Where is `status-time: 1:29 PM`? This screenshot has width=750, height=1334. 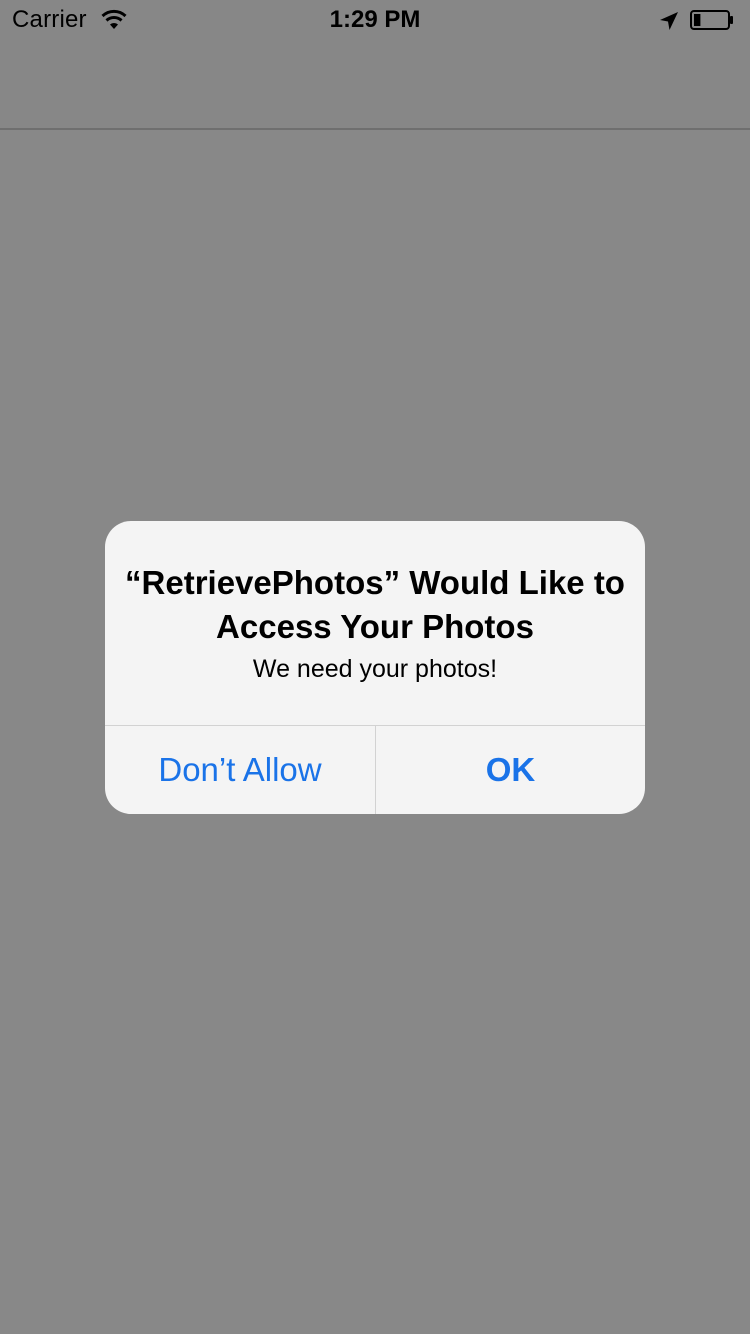 status-time: 1:29 PM is located at coordinates (375, 19).